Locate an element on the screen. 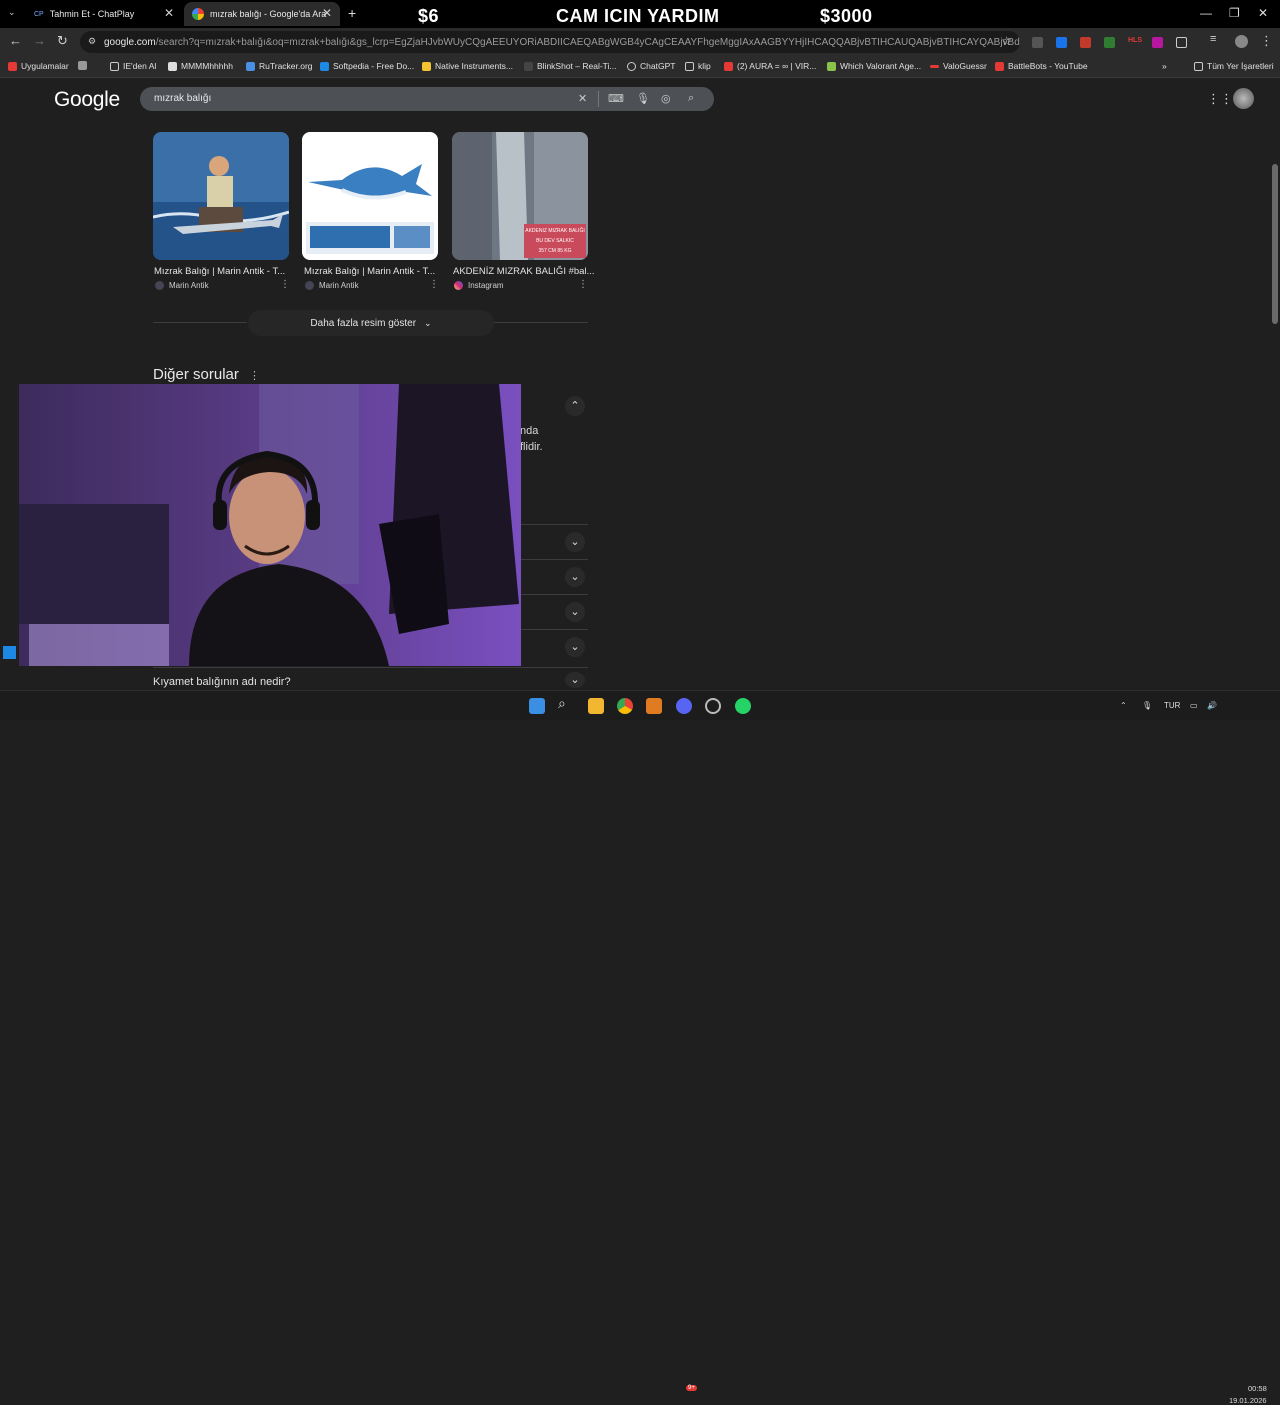 This screenshot has width=1280, height=1405. input-language: TUR is located at coordinates (1172, 705).